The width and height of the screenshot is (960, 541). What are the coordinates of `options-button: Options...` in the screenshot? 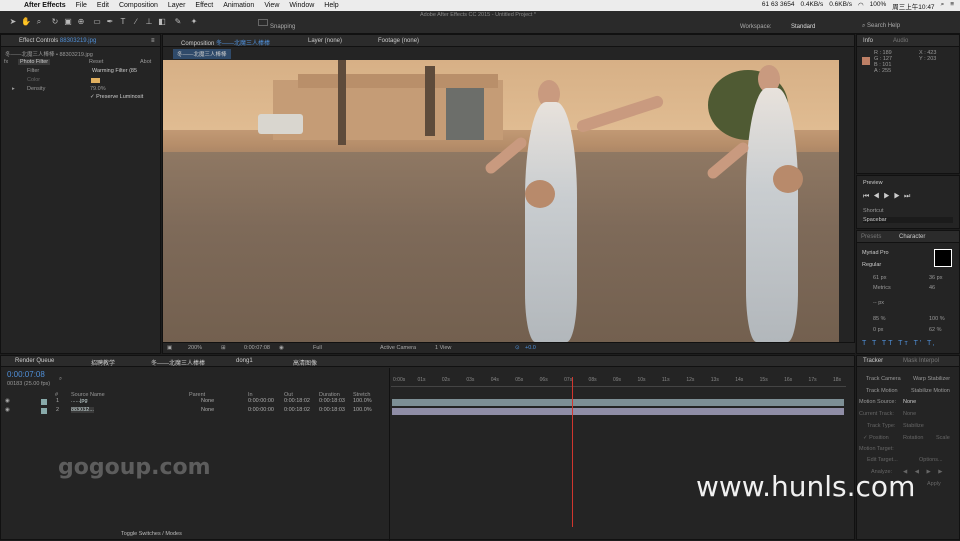 It's located at (931, 460).